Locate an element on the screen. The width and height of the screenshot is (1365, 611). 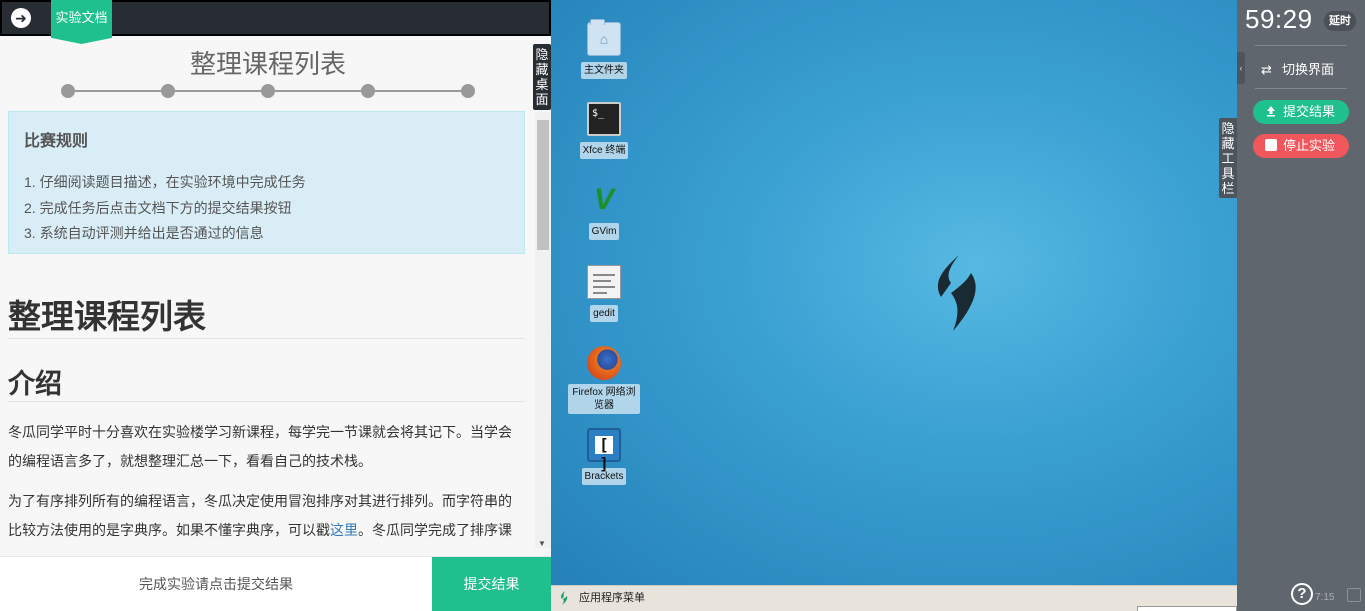
desktop-icon-firefox: Firefox 网络浏览器 is located at coordinates (604, 380).